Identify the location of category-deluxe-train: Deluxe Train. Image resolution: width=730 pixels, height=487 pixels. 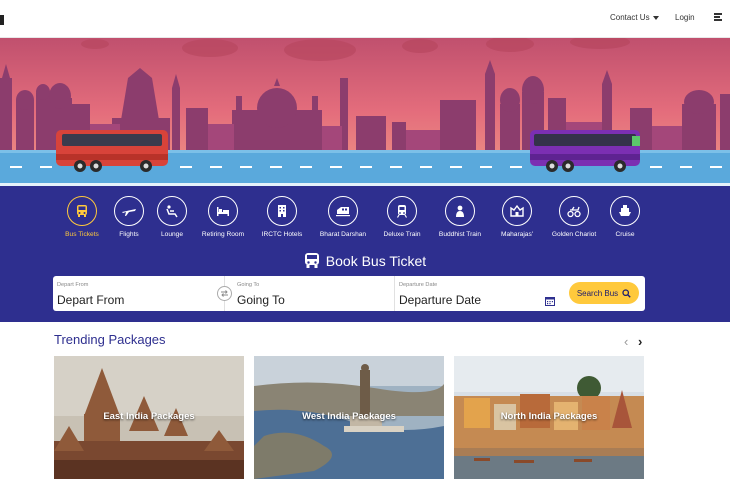
(402, 217).